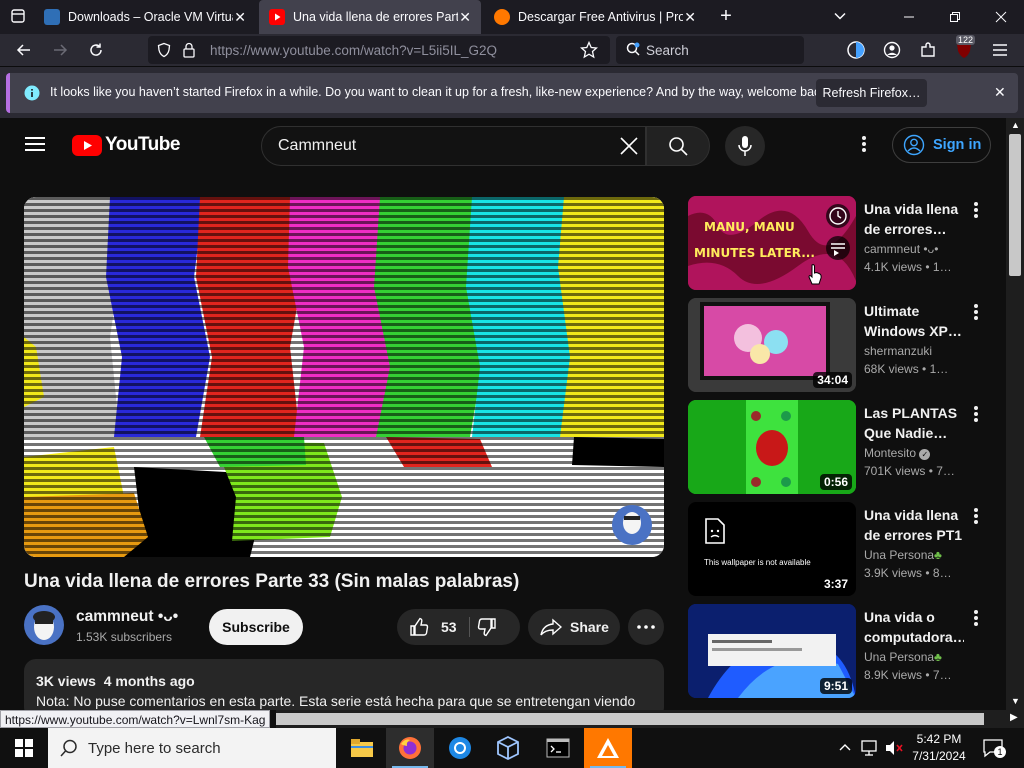 This screenshot has height=768, width=1024. Describe the element at coordinates (52, 17) in the screenshot. I see `virtualbox-favicon-icon` at that location.